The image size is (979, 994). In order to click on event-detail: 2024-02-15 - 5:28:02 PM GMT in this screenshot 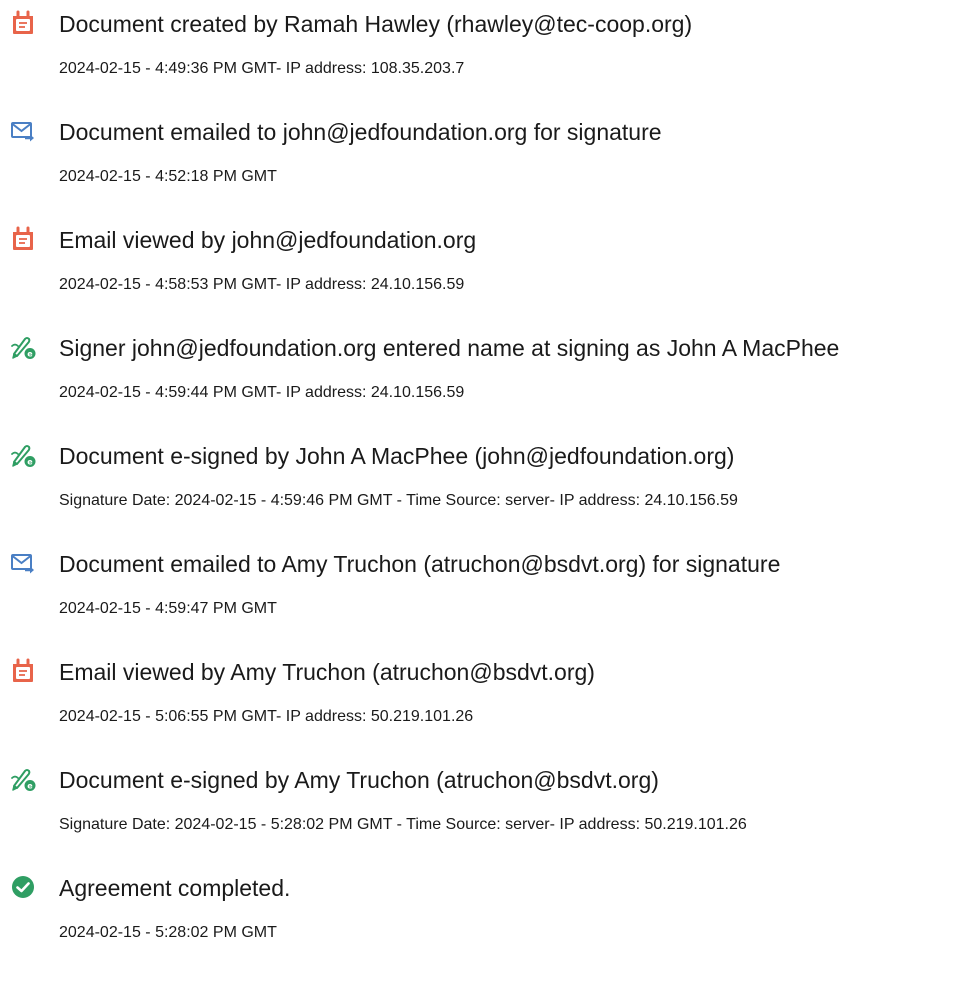, I will do `click(168, 932)`.